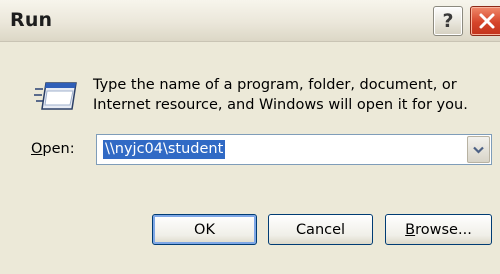  I want to click on cancel-button: Cancel, so click(320, 229).